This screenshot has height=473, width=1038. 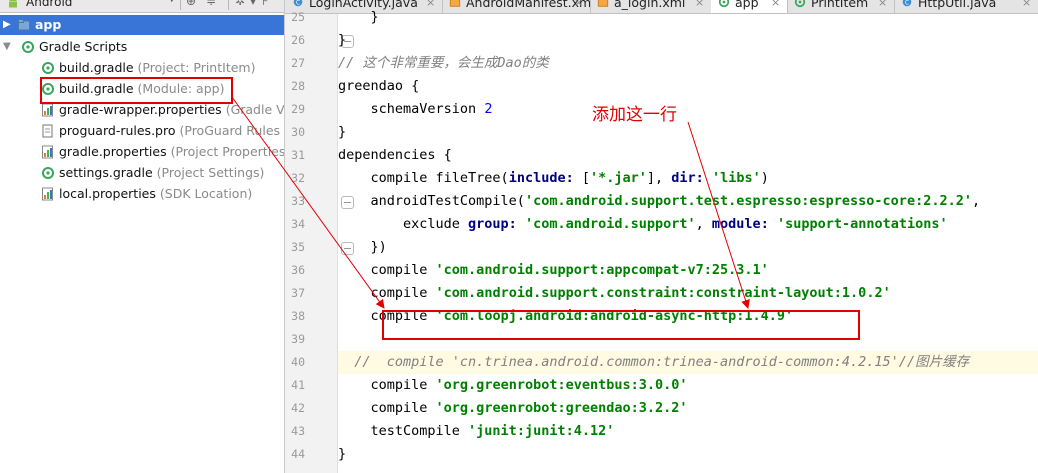 I want to click on tree-item: build.gradle (Project: PrintItem), so click(x=142, y=68).